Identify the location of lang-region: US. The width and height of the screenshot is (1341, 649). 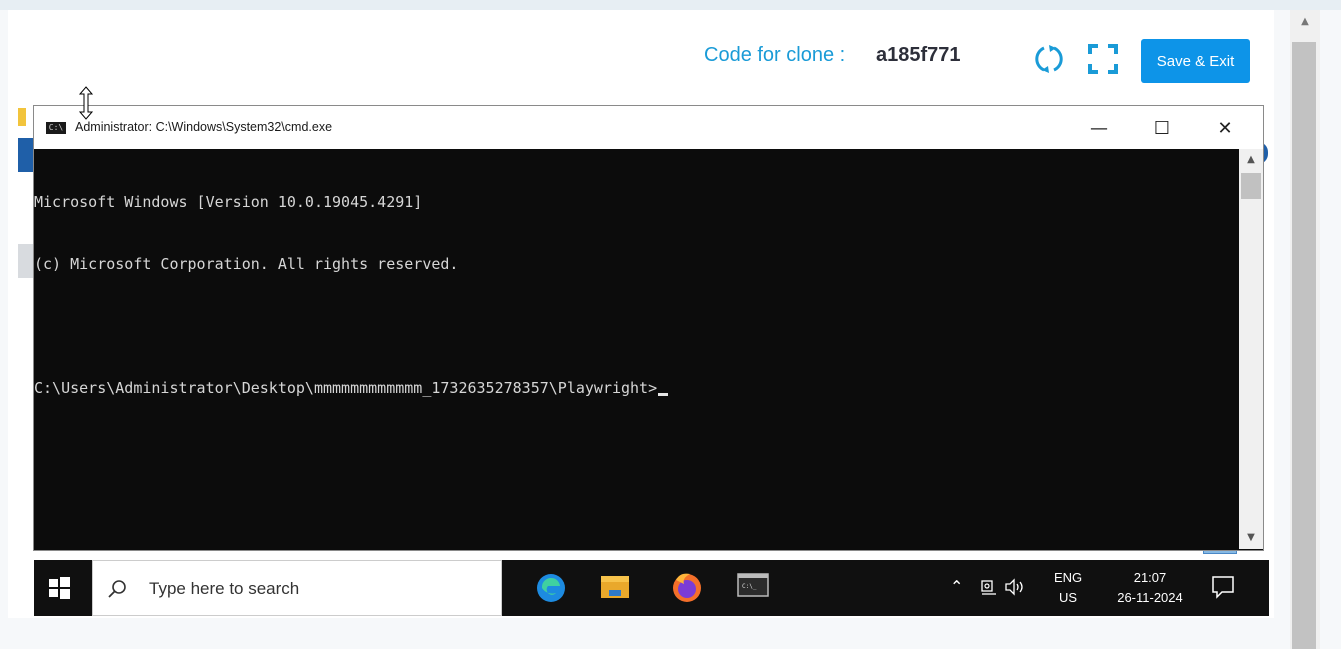
(1068, 597).